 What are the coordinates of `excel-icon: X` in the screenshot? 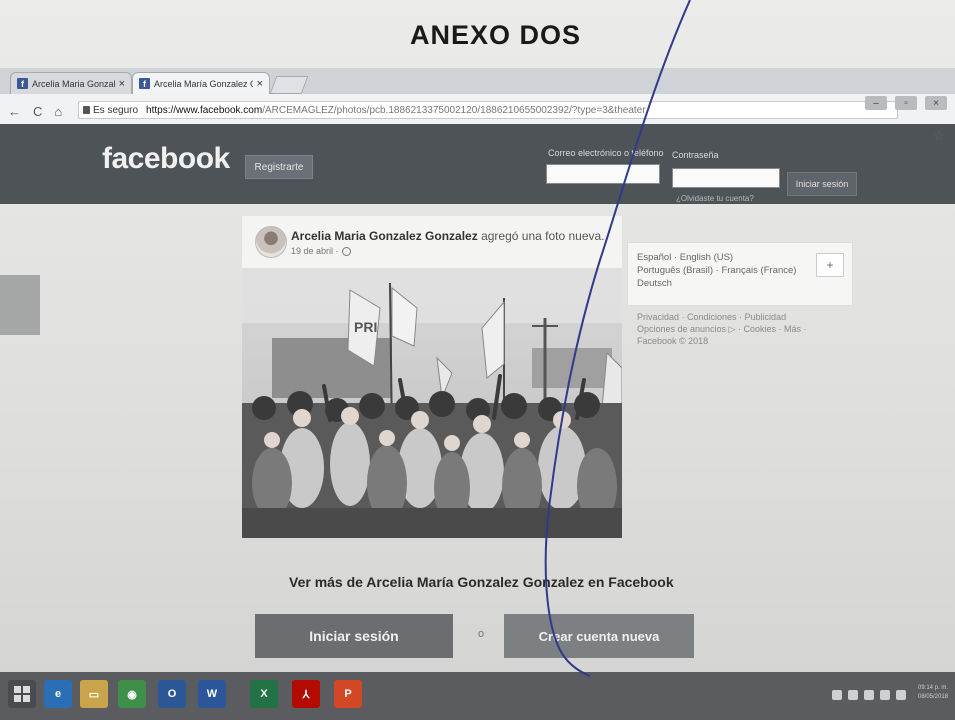 It's located at (264, 694).